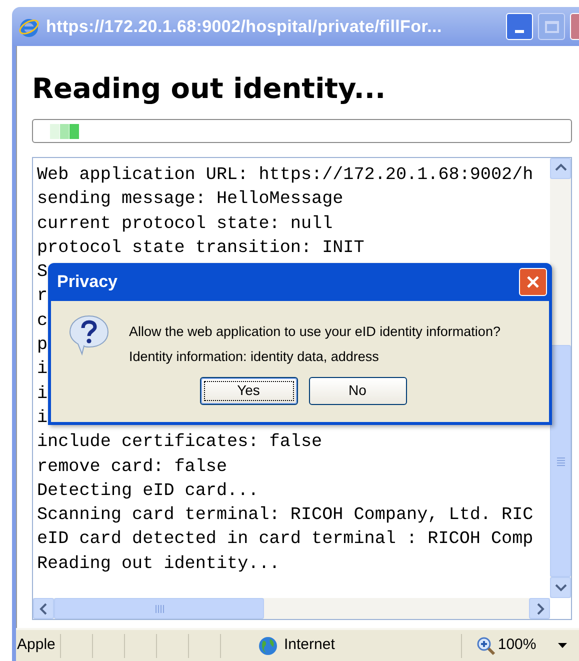  Describe the element at coordinates (285, 175) in the screenshot. I see `log-line: Web application URL: https://172.20.1.68:9002/h` at that location.